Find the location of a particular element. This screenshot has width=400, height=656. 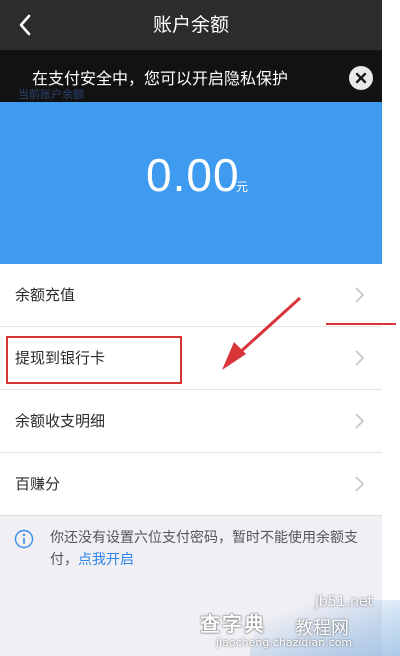

enable-password-link: 点我开启 is located at coordinates (106, 560).